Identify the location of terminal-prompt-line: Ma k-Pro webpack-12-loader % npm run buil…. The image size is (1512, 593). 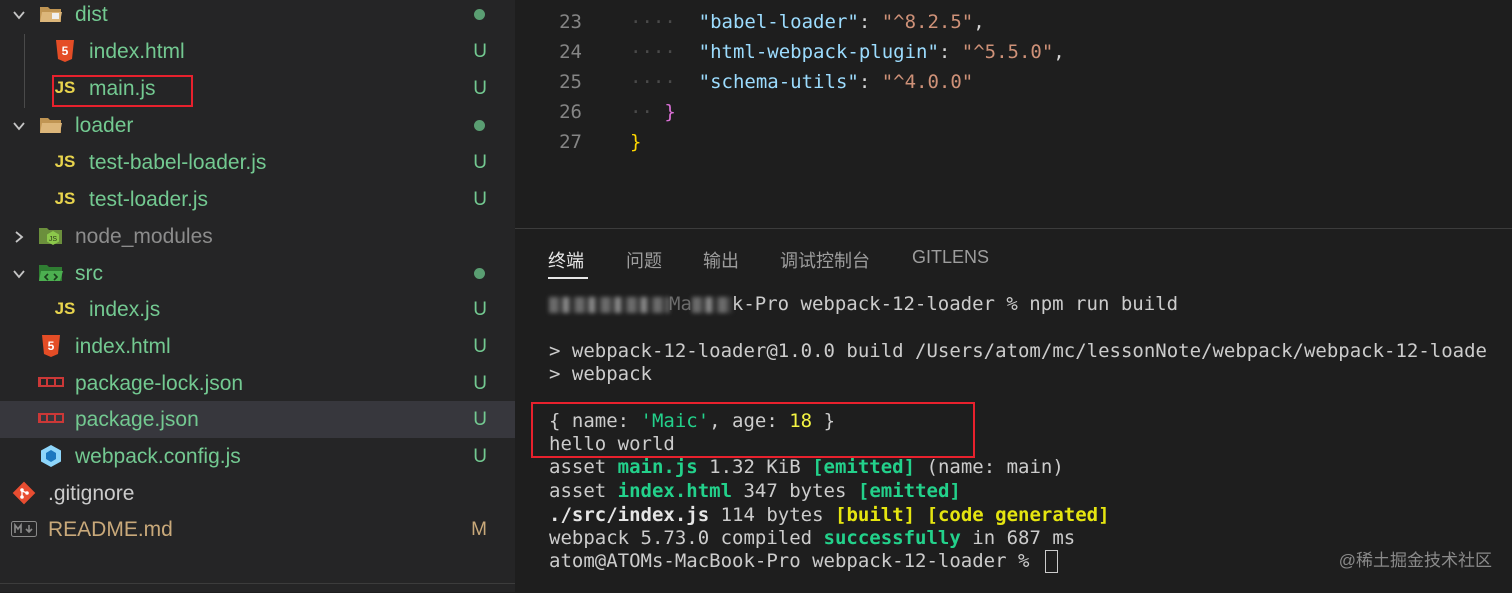
(863, 304).